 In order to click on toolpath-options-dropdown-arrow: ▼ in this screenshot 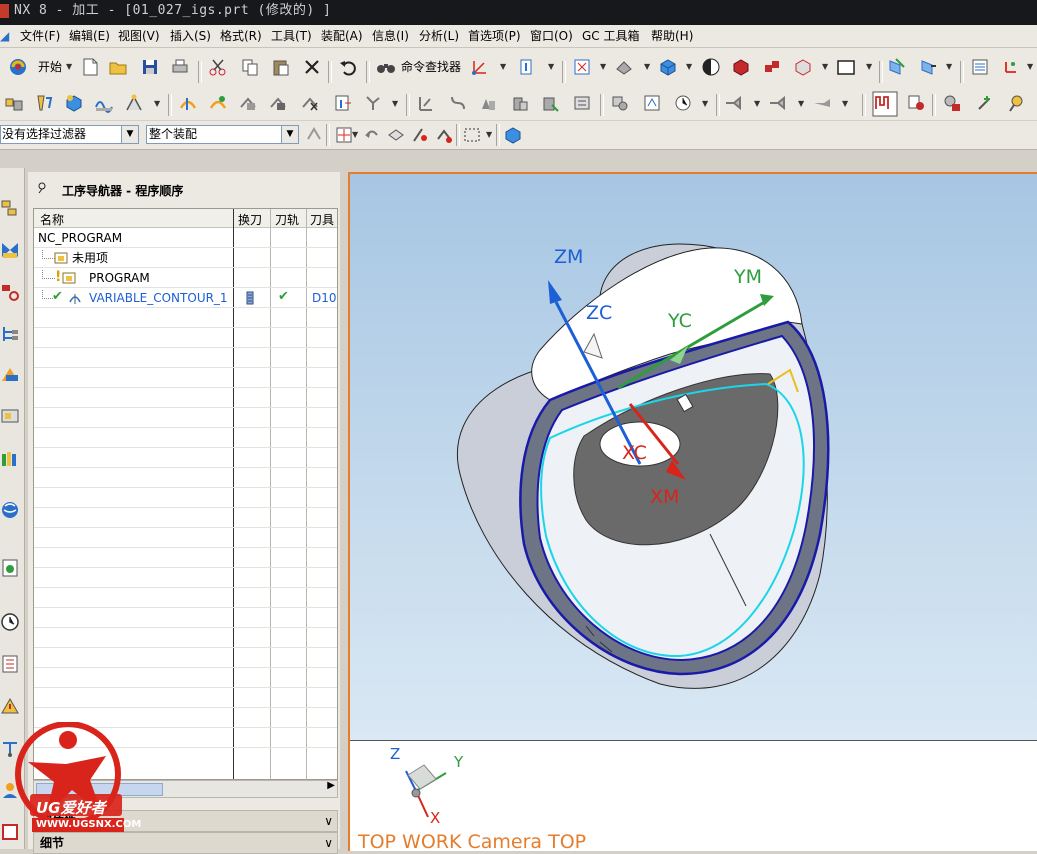, I will do `click(801, 103)`.